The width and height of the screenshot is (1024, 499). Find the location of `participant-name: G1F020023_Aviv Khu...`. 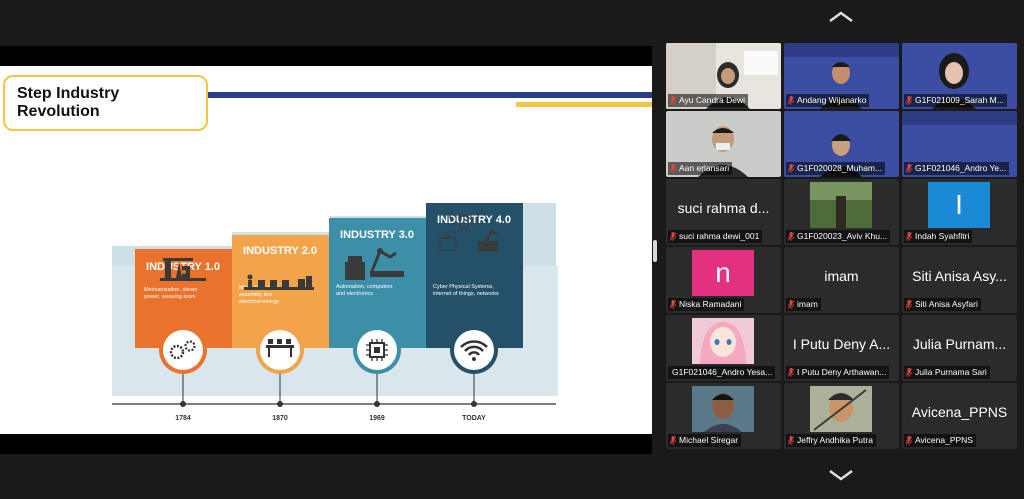

participant-name: G1F020023_Aviv Khu... is located at coordinates (842, 236).